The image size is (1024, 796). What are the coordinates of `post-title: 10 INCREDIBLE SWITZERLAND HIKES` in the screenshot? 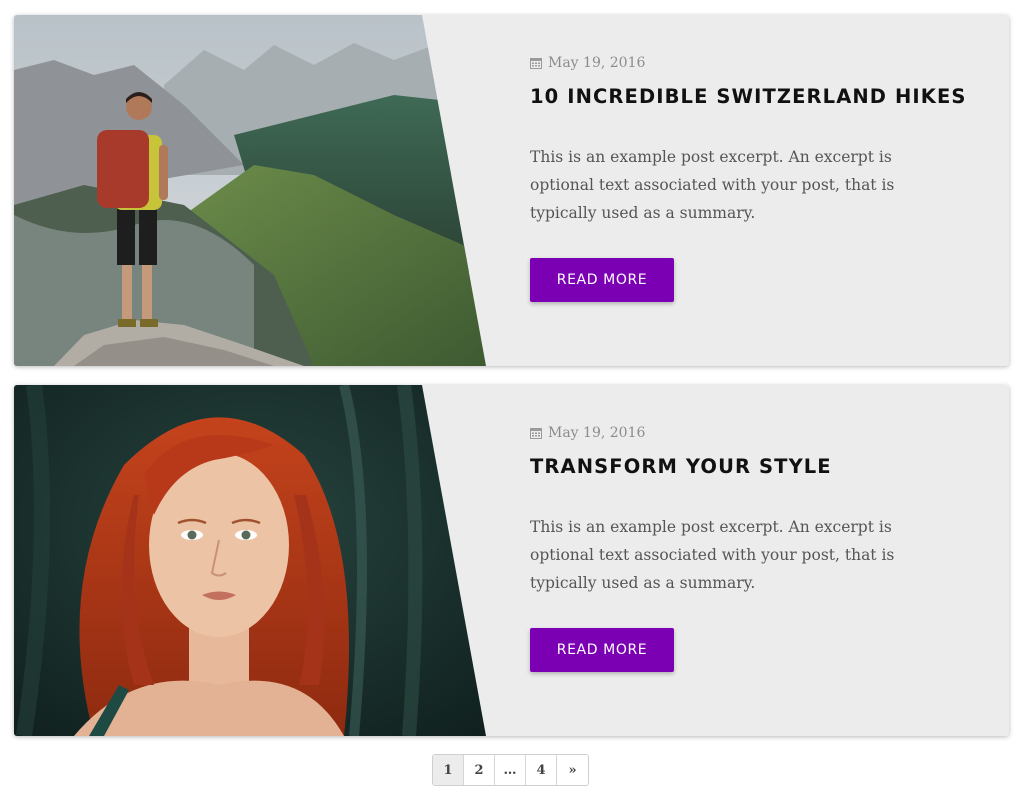 It's located at (748, 96).